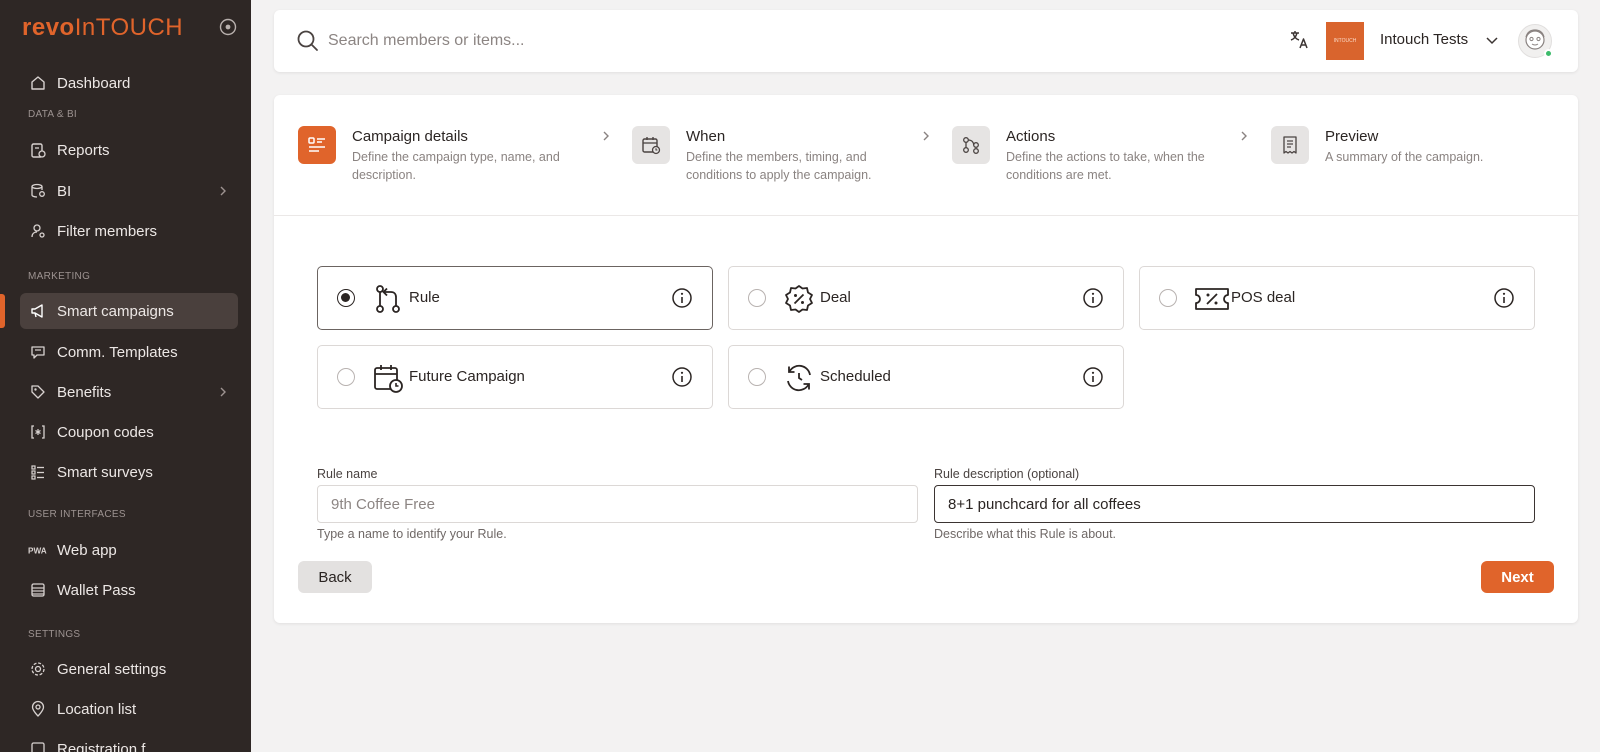 This screenshot has height=752, width=1600. What do you see at coordinates (317, 145) in the screenshot?
I see `list-details-icon` at bounding box center [317, 145].